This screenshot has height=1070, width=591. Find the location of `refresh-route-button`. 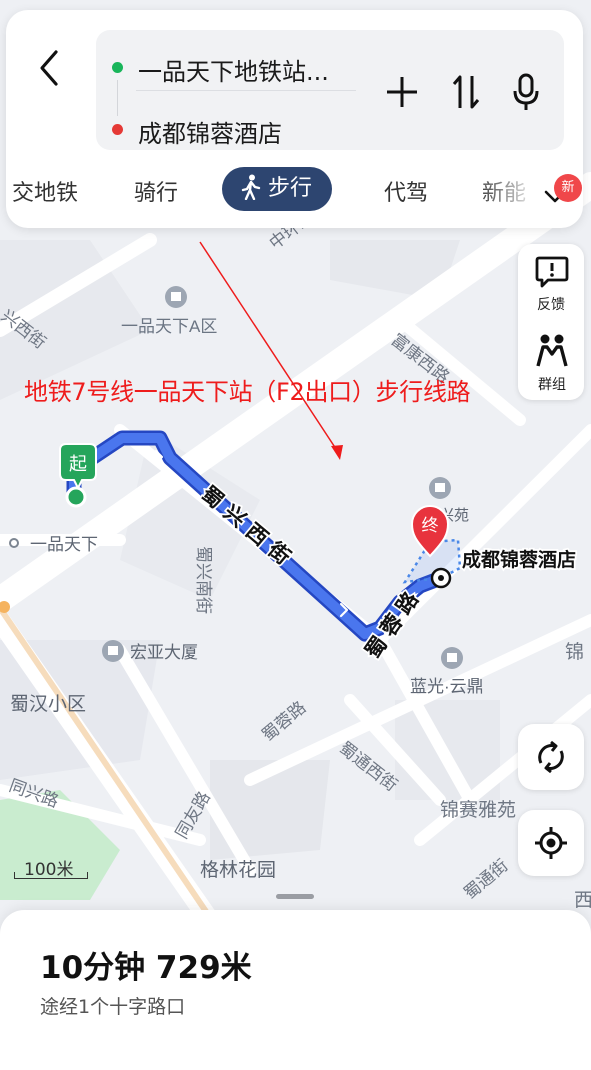

refresh-route-button is located at coordinates (551, 757).